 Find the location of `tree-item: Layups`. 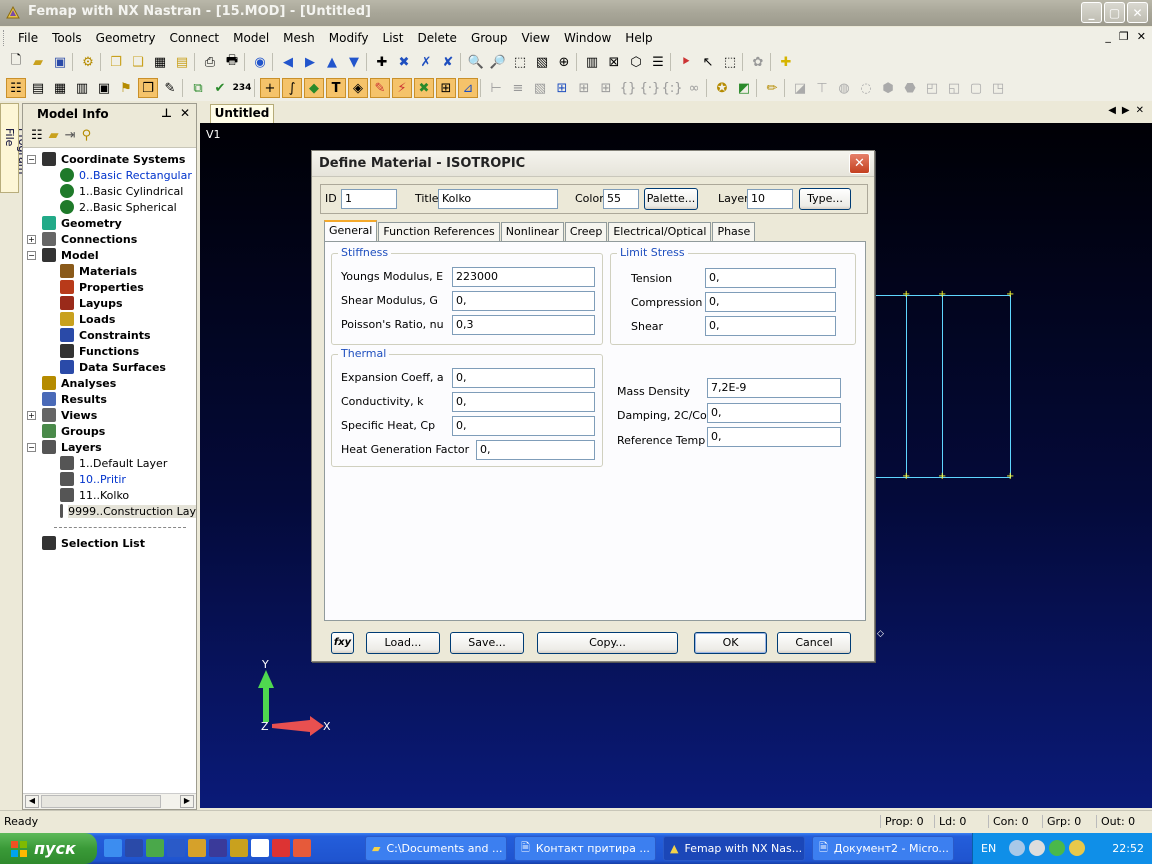

tree-item: Layups is located at coordinates (109, 303).